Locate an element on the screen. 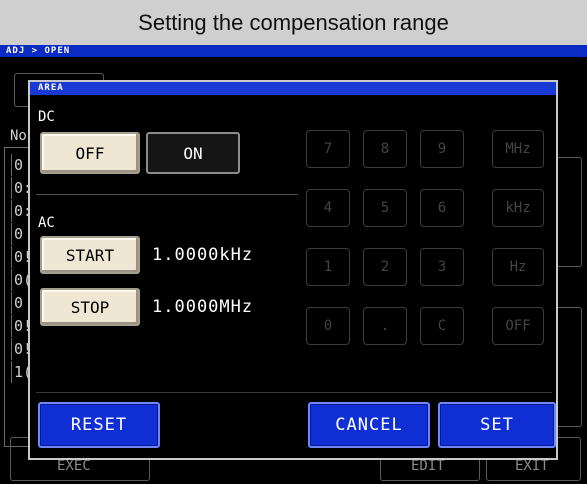  footer-divider is located at coordinates (294, 392).